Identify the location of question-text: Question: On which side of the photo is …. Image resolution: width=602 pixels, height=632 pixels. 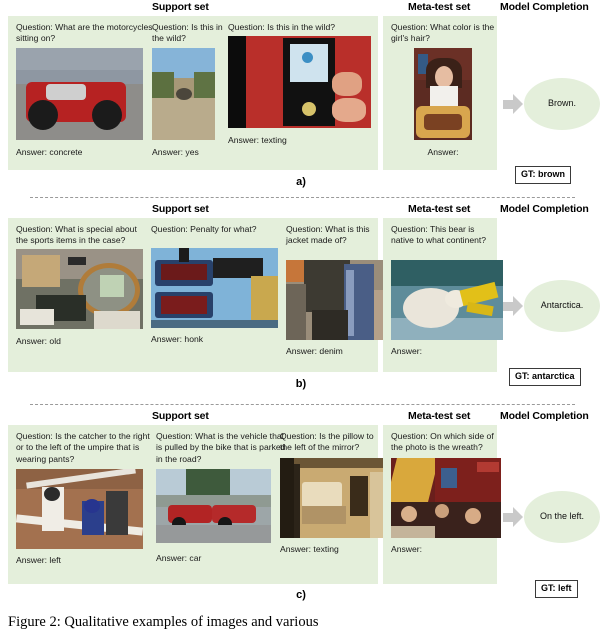
(442, 442).